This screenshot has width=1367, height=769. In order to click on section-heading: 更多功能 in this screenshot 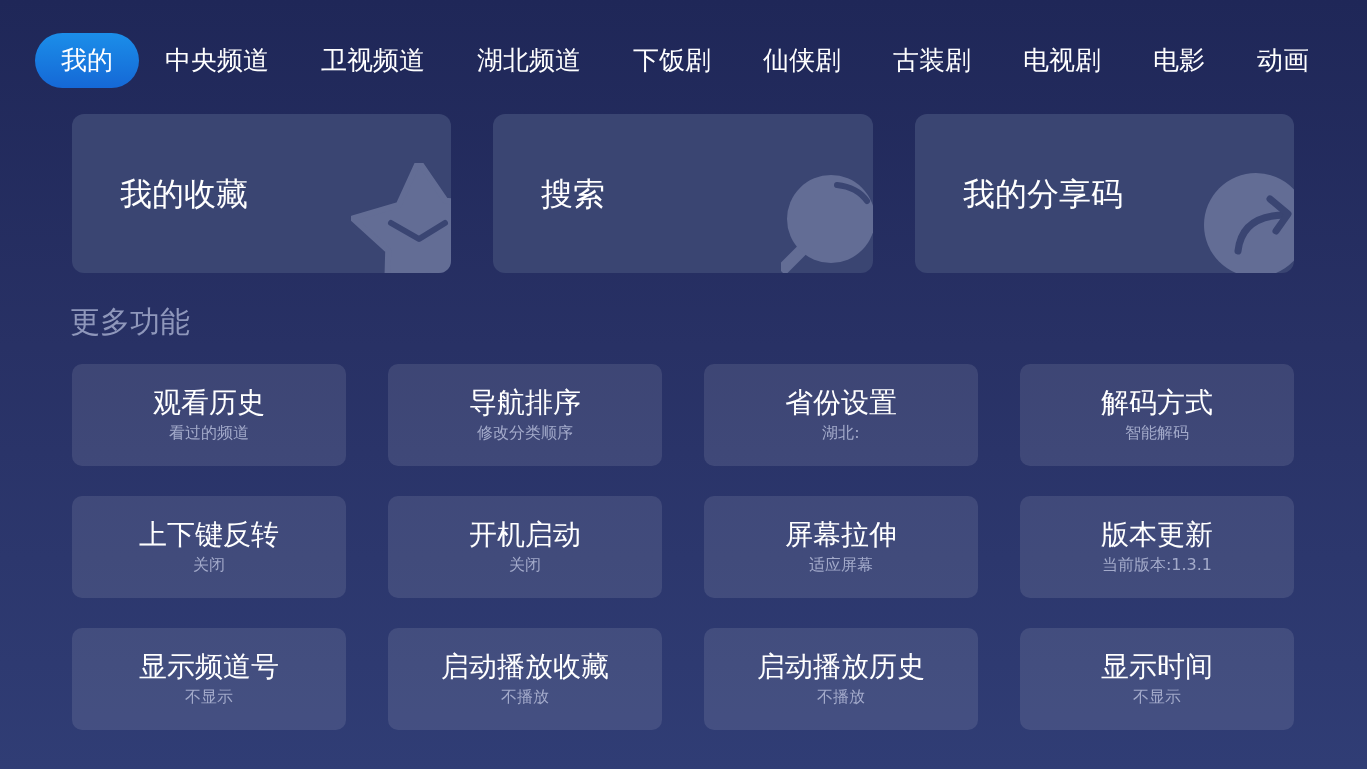, I will do `click(130, 322)`.